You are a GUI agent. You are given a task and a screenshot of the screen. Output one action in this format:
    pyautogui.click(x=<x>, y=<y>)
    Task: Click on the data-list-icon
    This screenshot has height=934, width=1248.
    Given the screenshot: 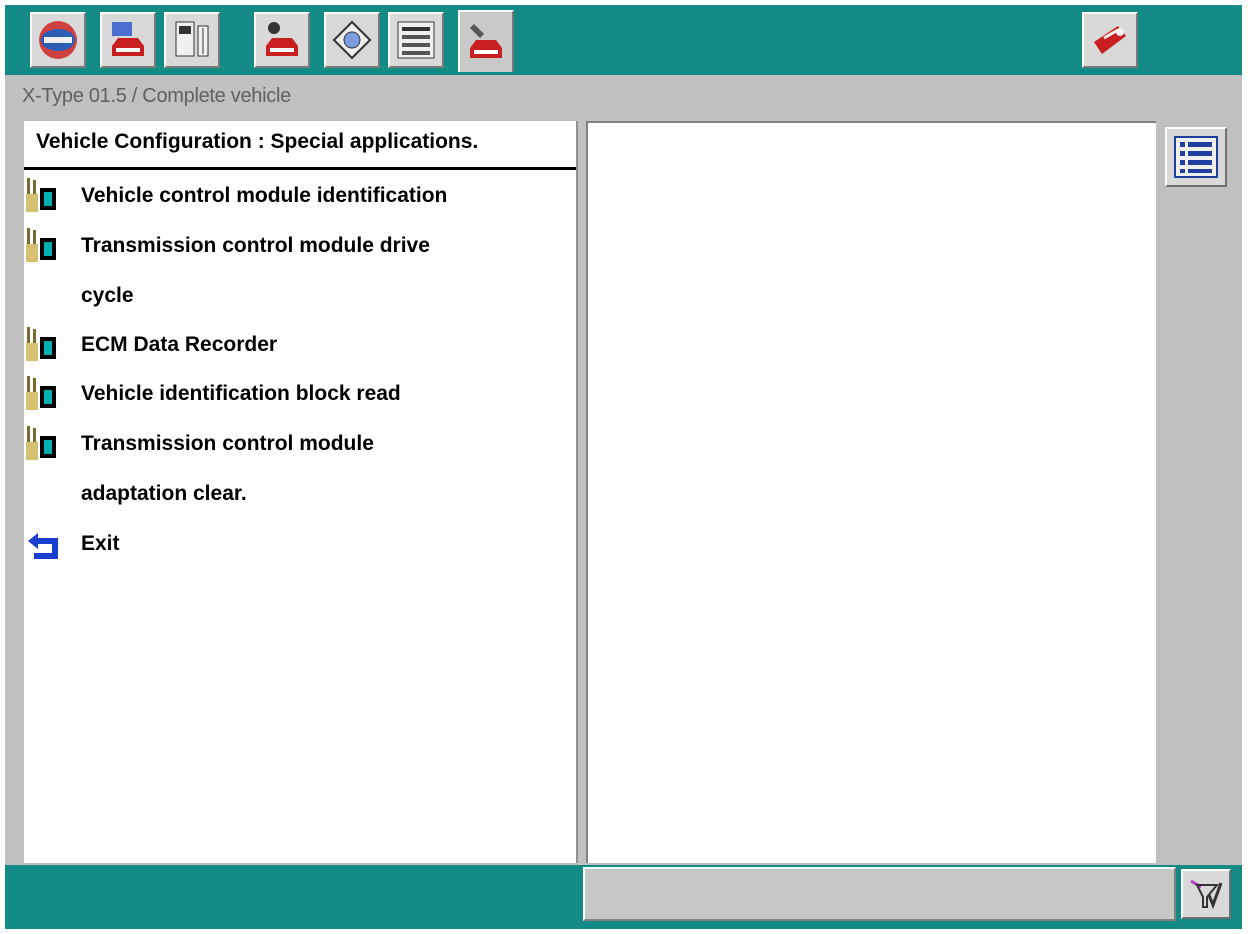 What is the action you would take?
    pyautogui.click(x=416, y=40)
    